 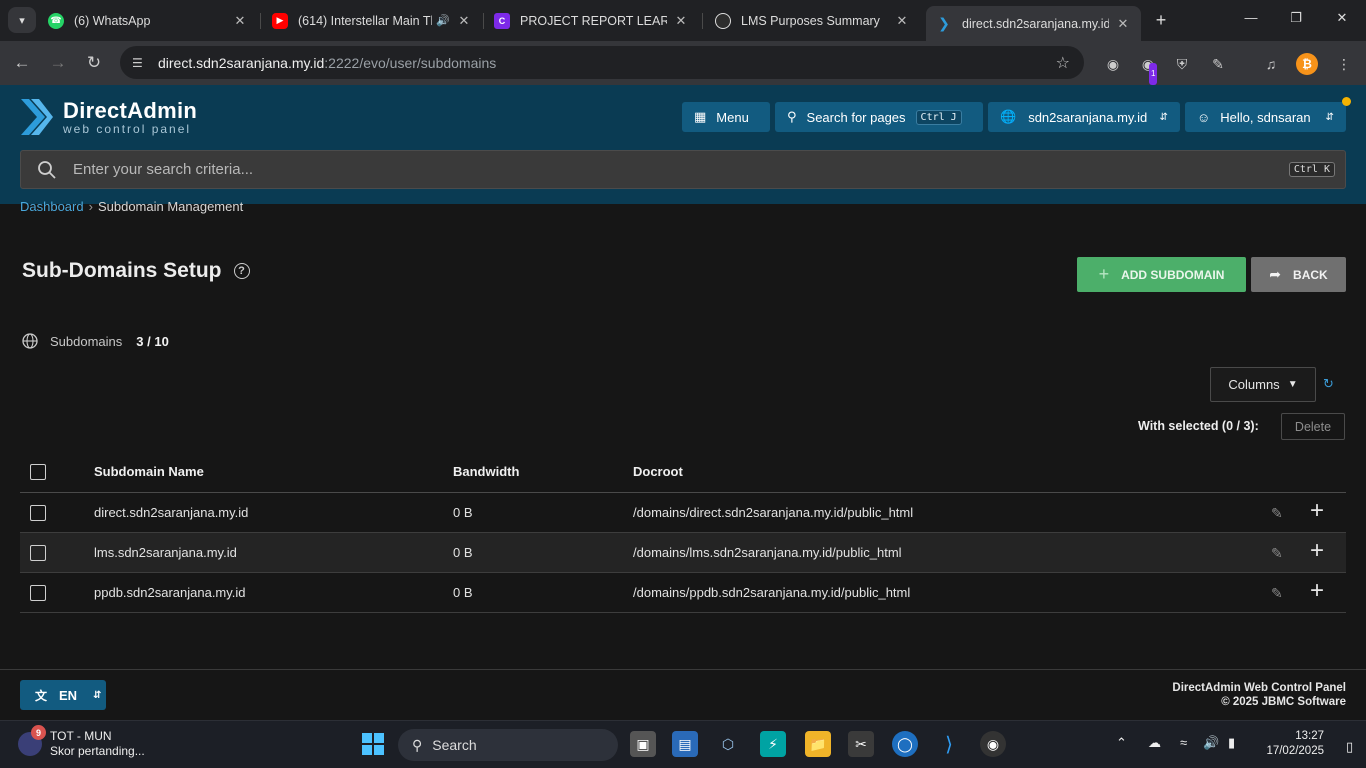 What do you see at coordinates (38, 472) in the screenshot?
I see `select-all-checkbox` at bounding box center [38, 472].